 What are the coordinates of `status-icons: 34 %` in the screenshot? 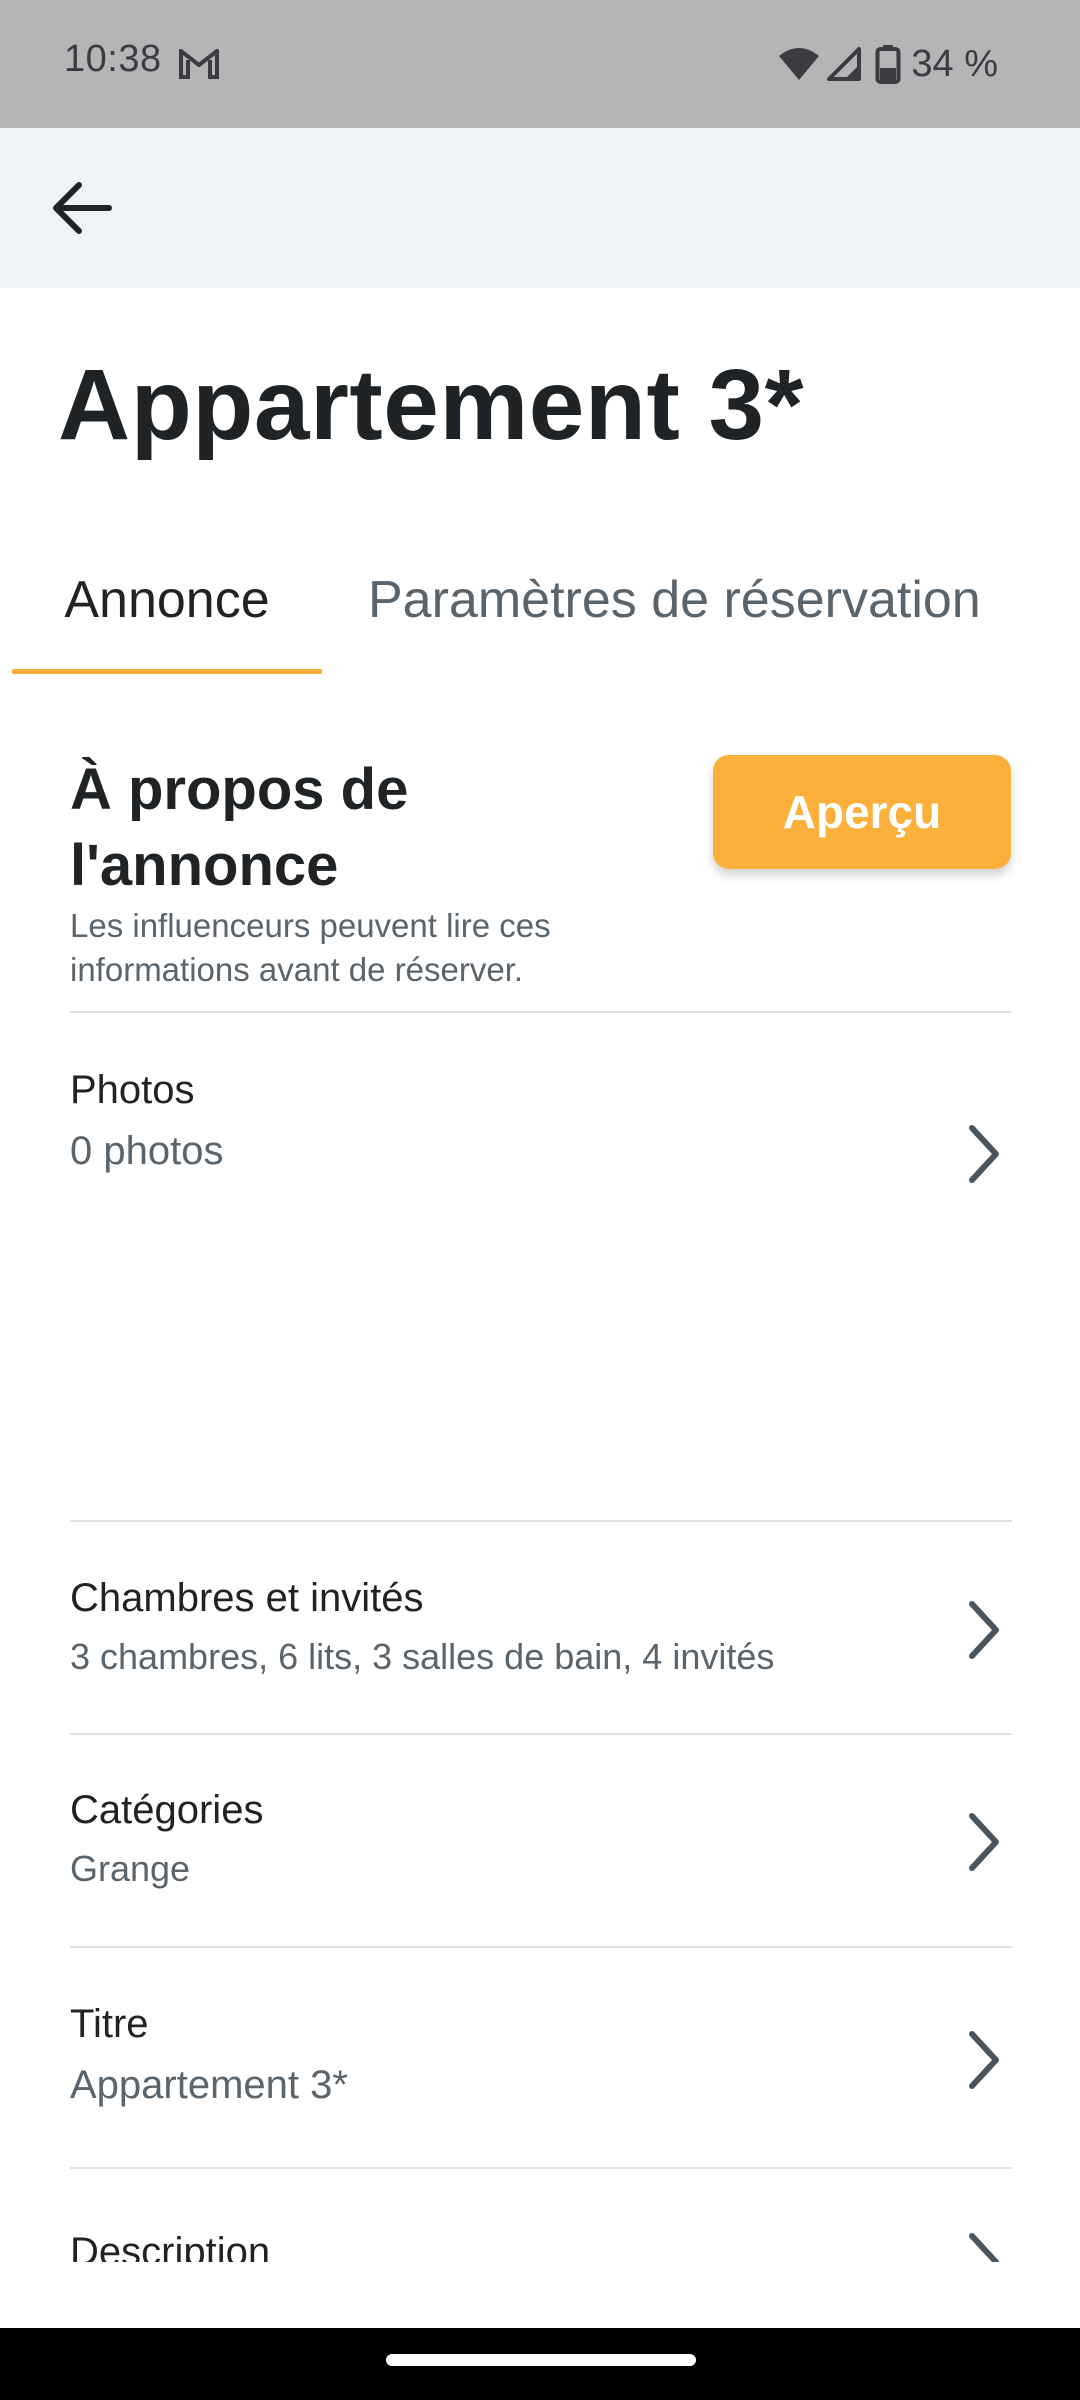 It's located at (887, 64).